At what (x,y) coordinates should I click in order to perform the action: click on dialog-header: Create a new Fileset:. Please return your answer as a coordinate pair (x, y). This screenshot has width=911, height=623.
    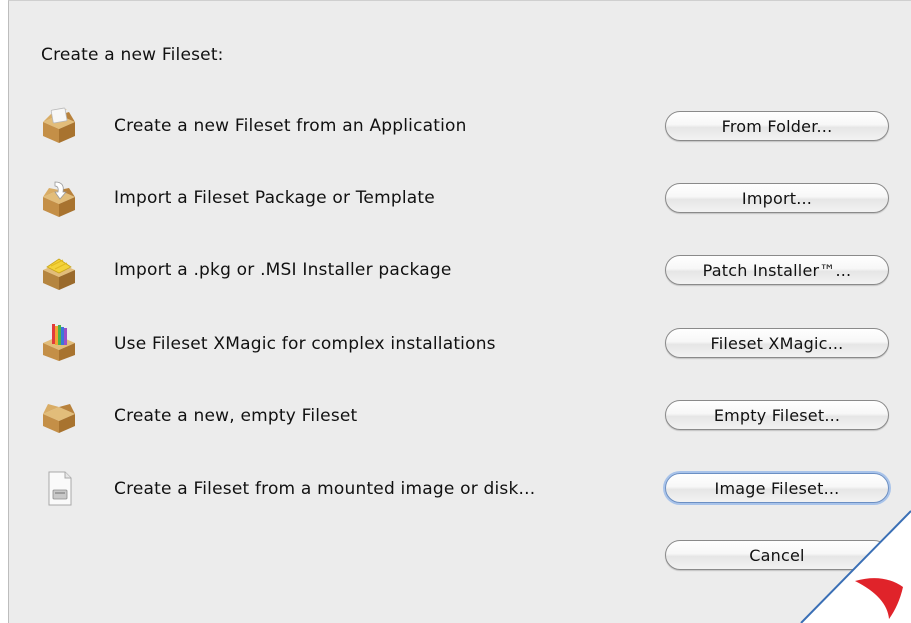
    Looking at the image, I should click on (132, 55).